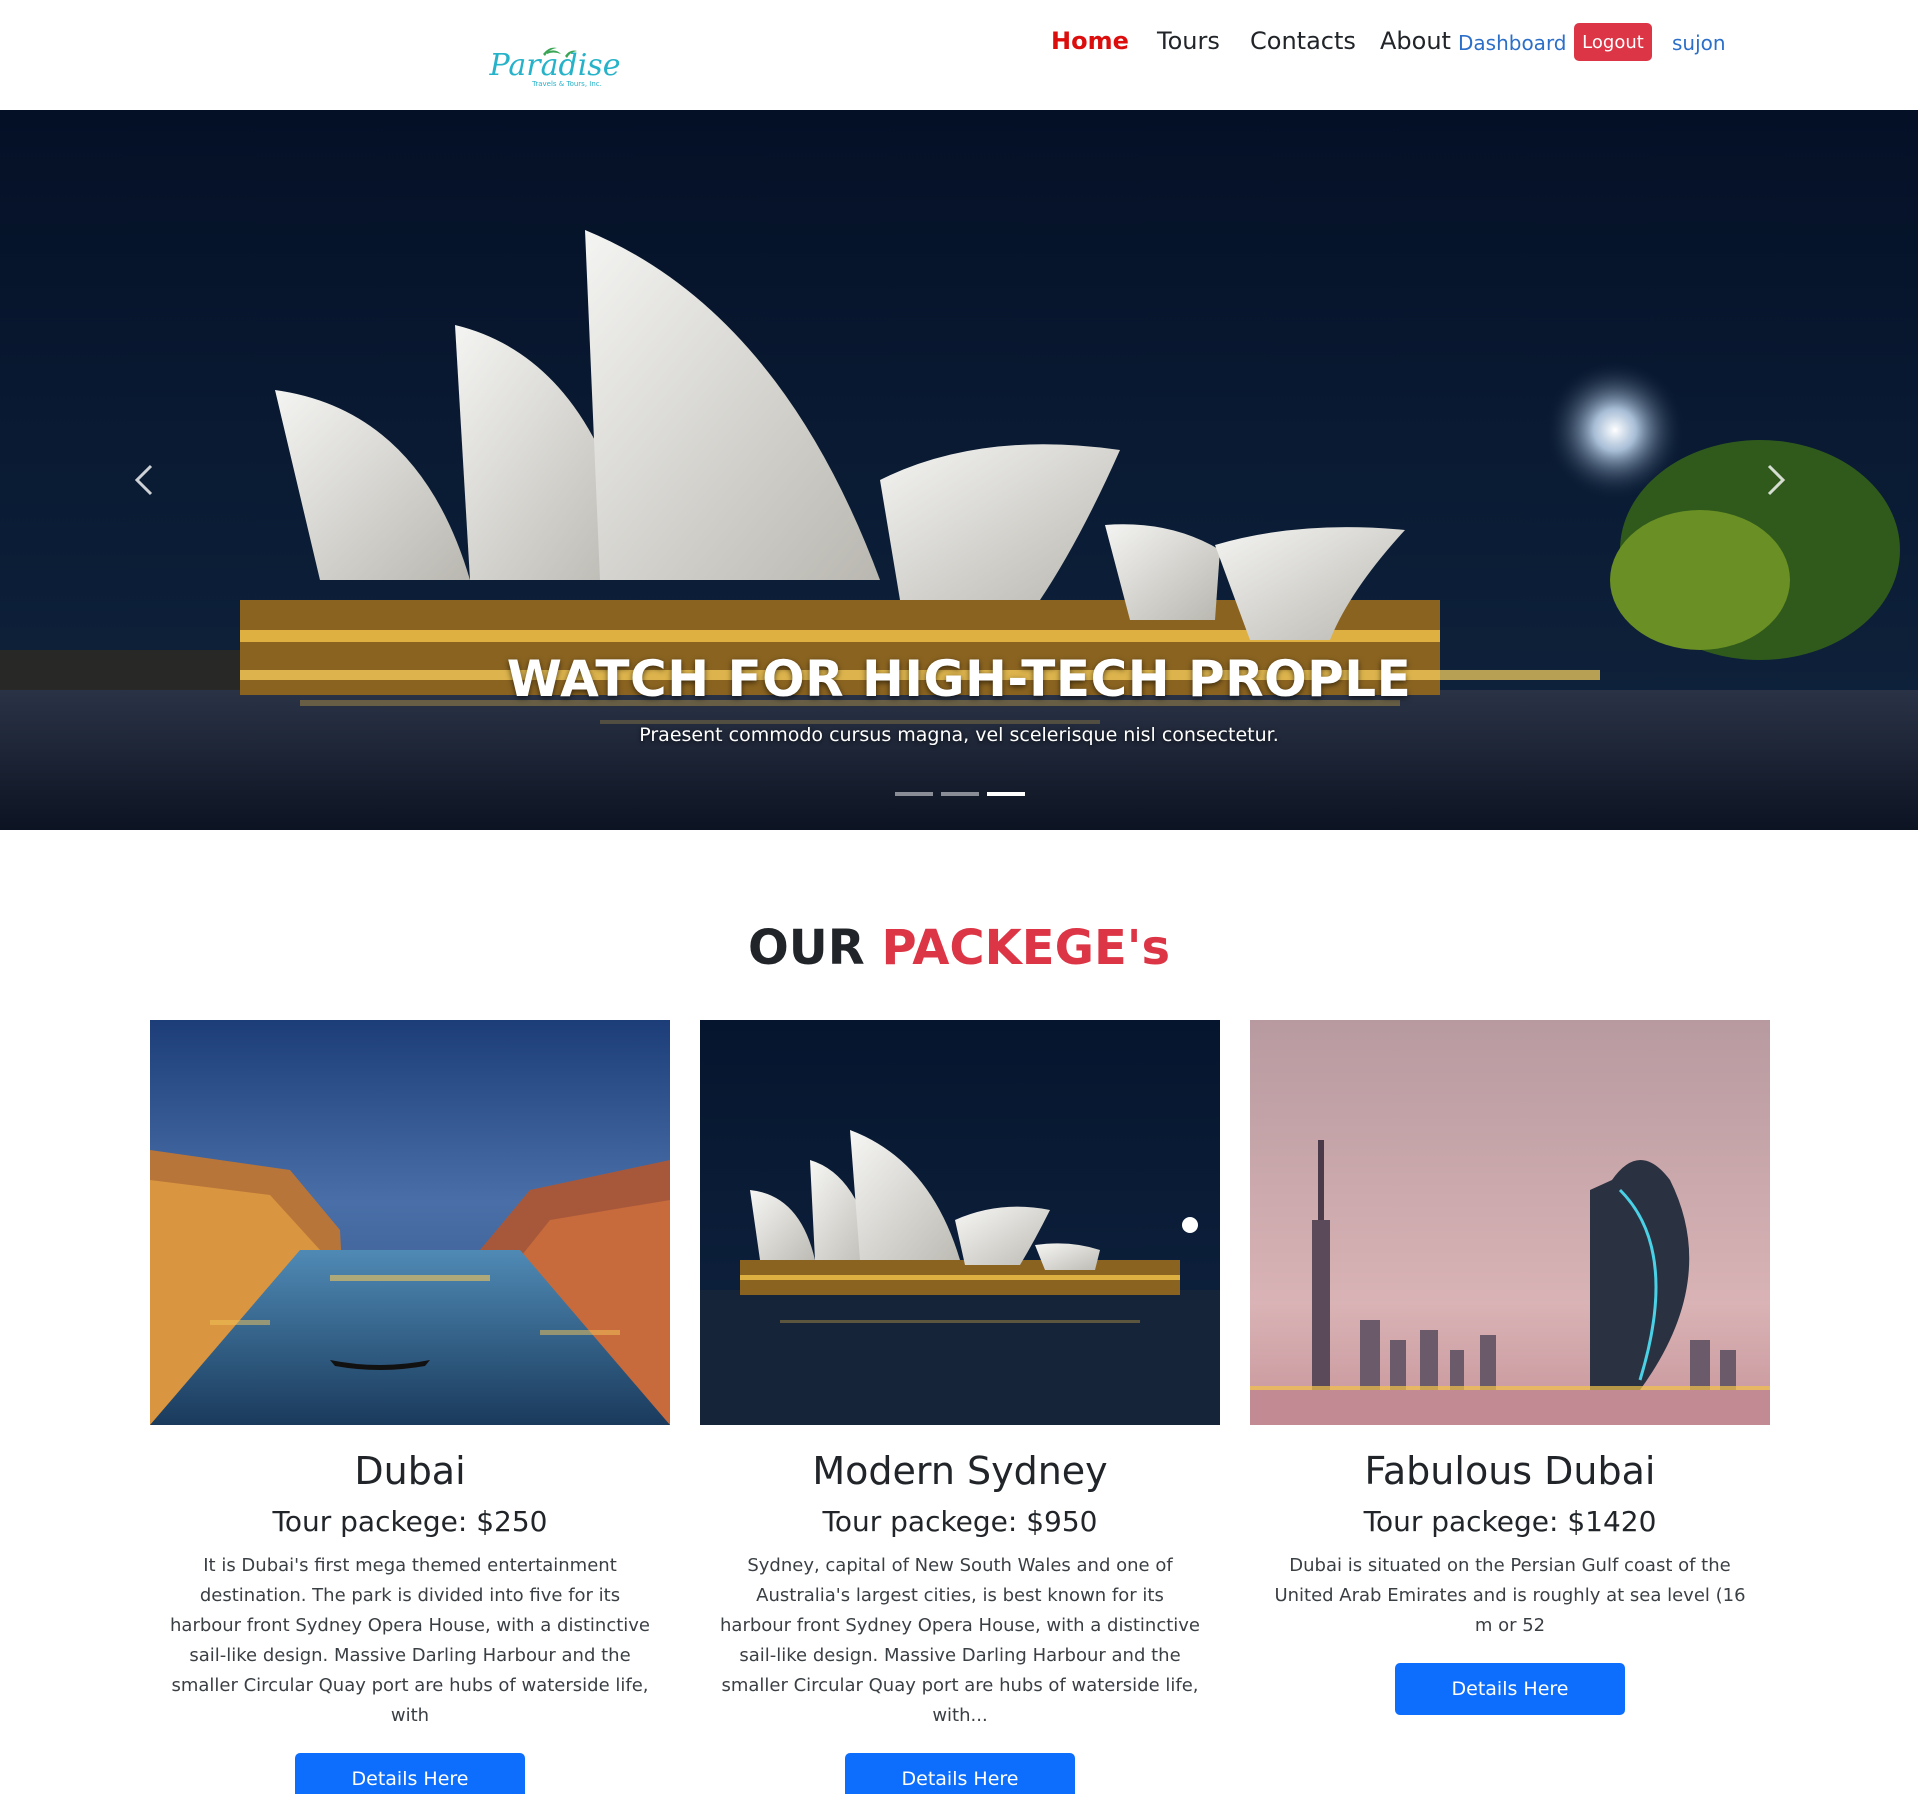  I want to click on chevron-left-icon, so click(143, 480).